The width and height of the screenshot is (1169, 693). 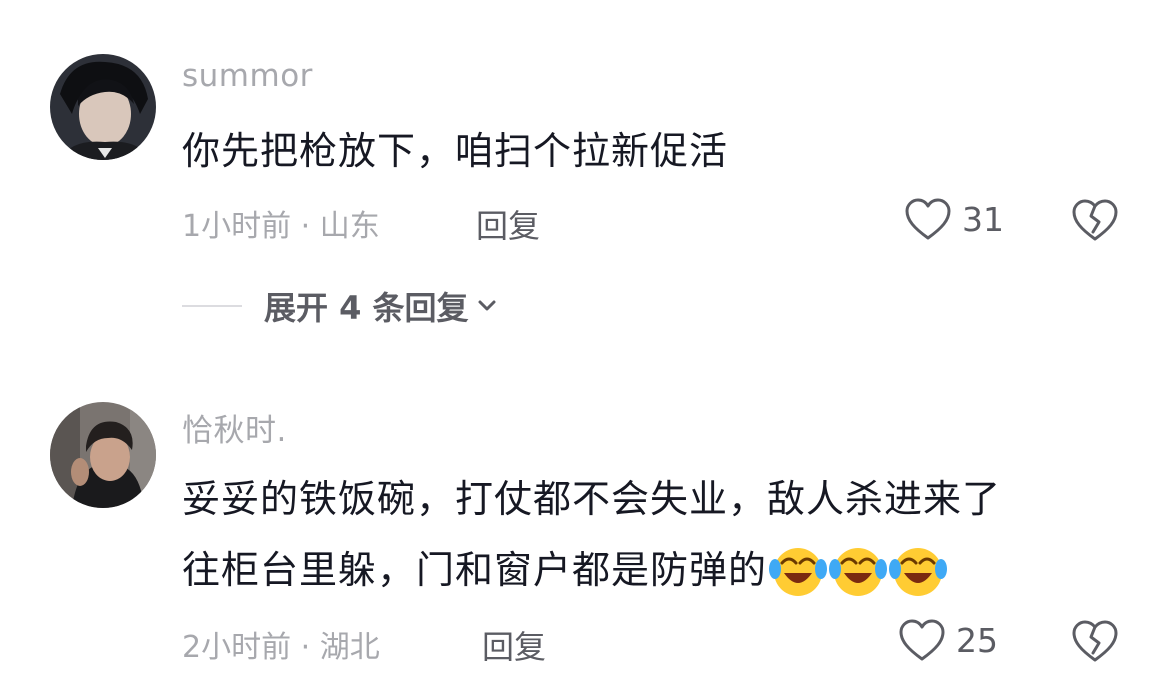 I want to click on expand-replies-button: 展开 4 条回复, so click(x=340, y=306).